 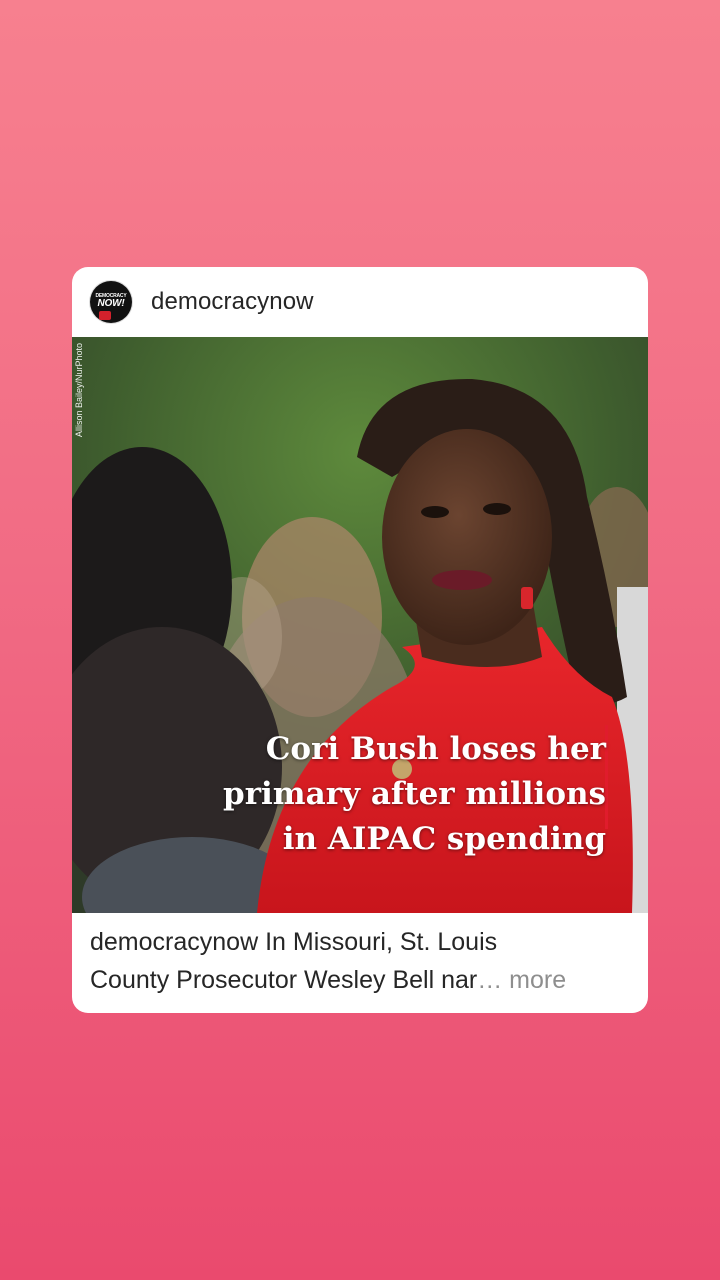 I want to click on caption-username: democracynow, so click(x=174, y=942).